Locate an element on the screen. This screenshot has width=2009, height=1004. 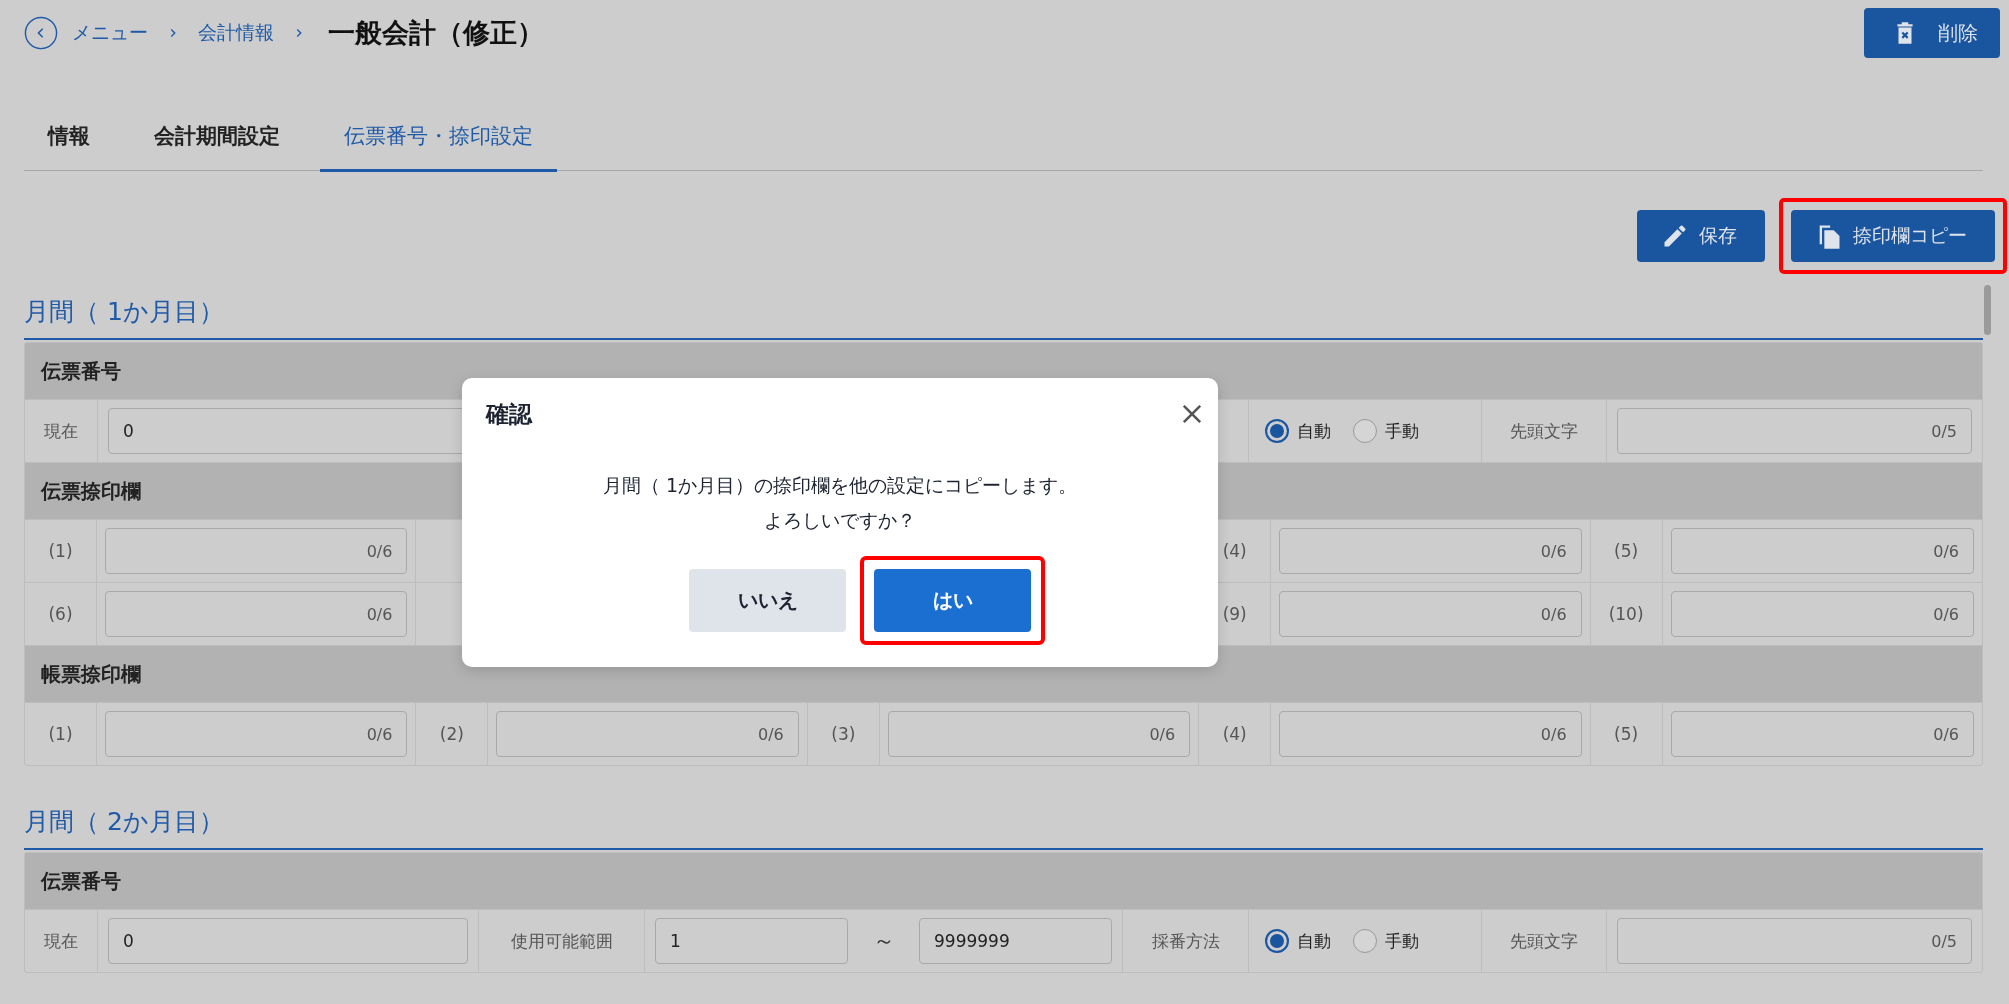
section-title: 月間（ 1か月目） is located at coordinates (1003, 316).